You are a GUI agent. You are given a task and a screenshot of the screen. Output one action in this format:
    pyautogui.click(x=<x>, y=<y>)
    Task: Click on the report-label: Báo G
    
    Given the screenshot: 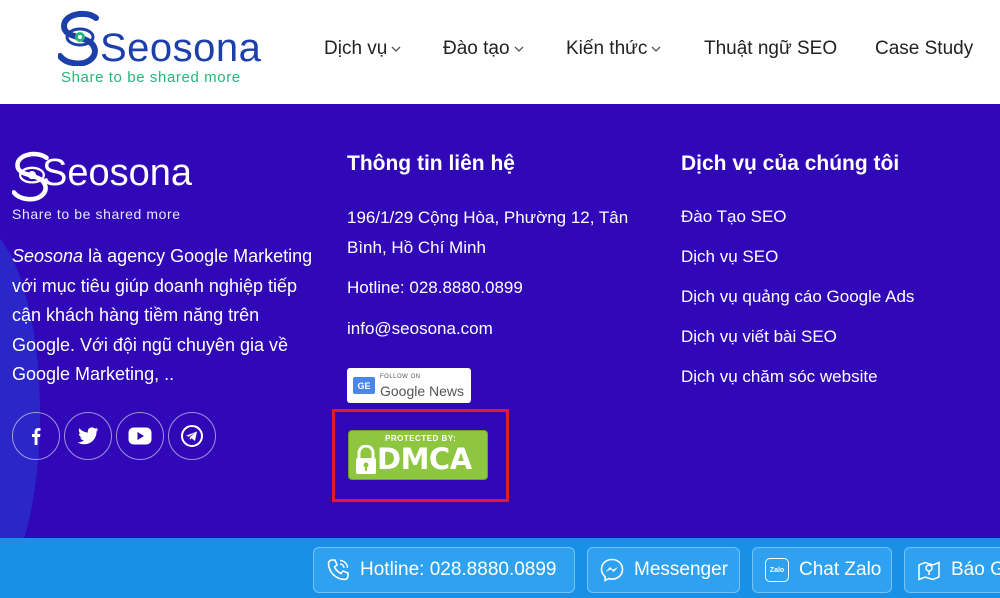 What is the action you would take?
    pyautogui.click(x=975, y=569)
    